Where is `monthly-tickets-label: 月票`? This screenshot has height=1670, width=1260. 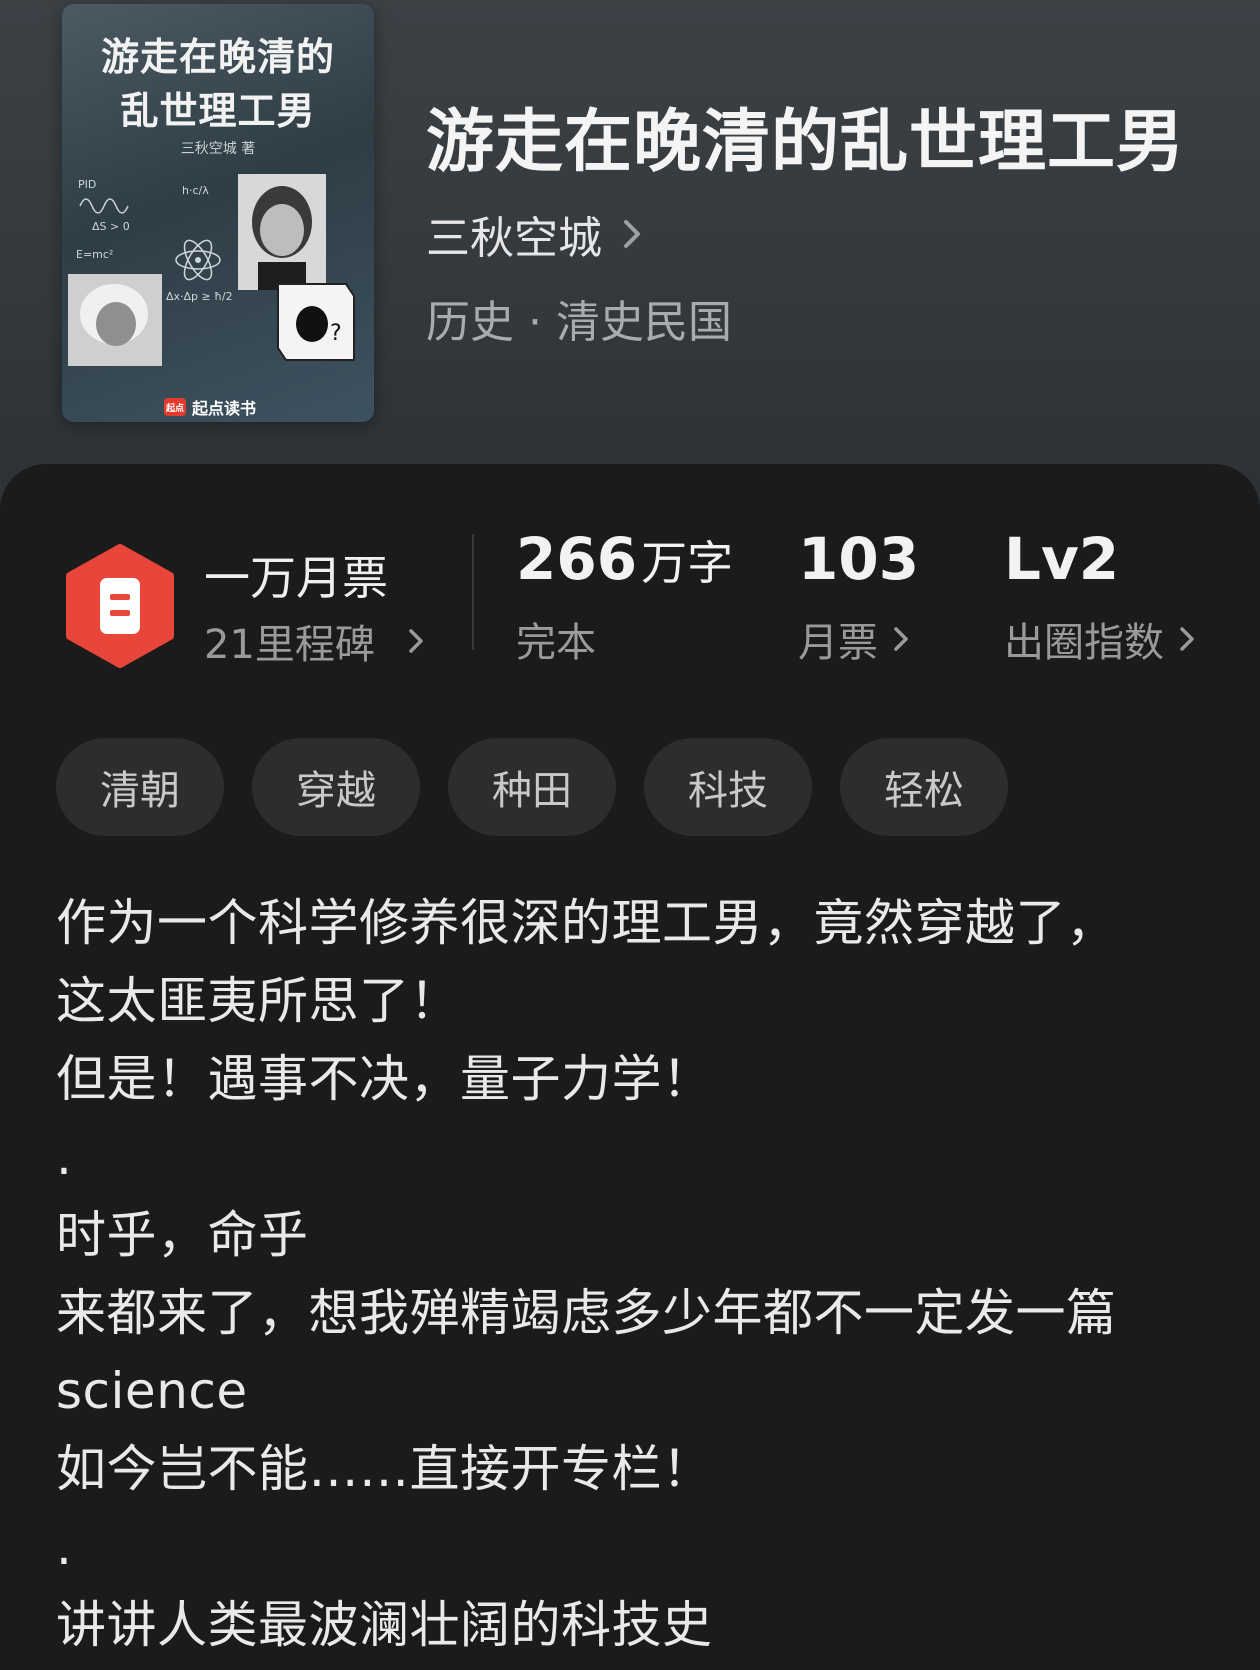 monthly-tickets-label: 月票 is located at coordinates (838, 643).